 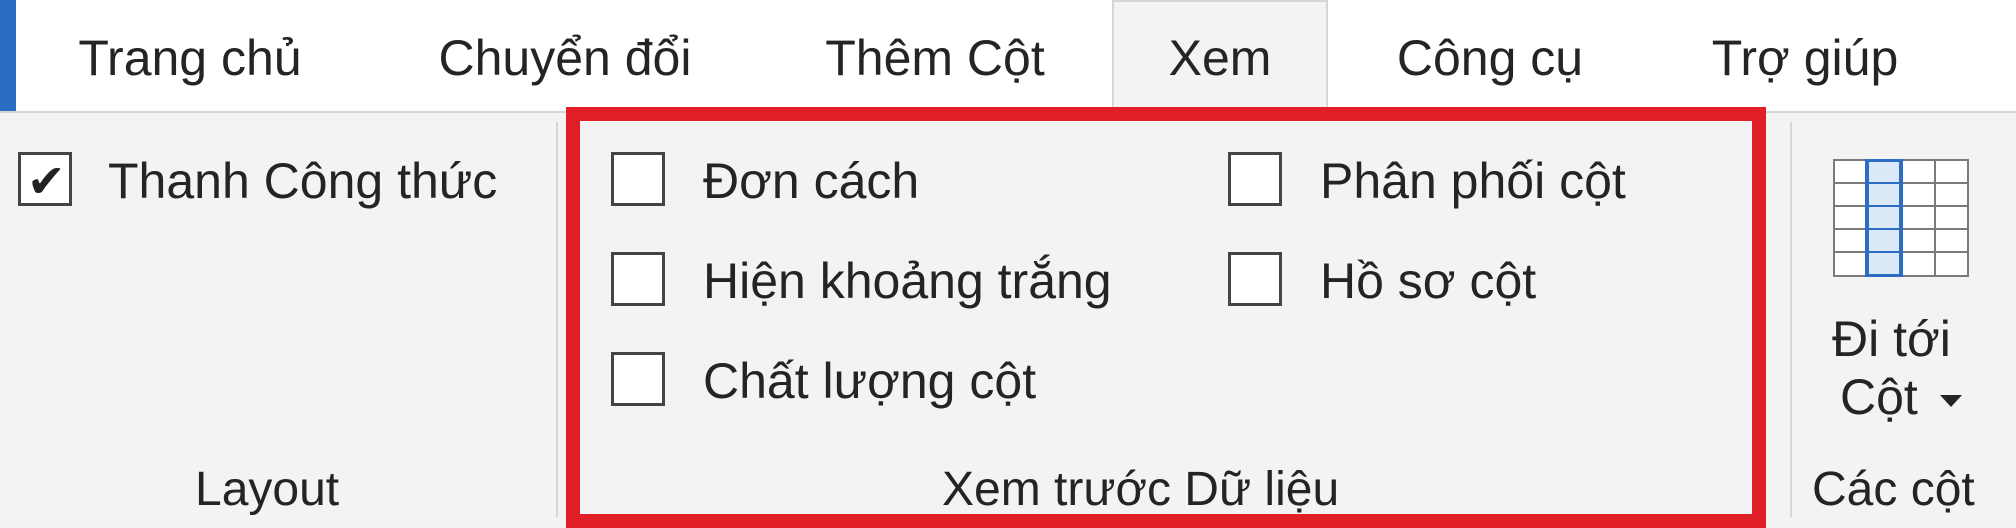 I want to click on tab-help: Trợ giúp, so click(x=1805, y=55).